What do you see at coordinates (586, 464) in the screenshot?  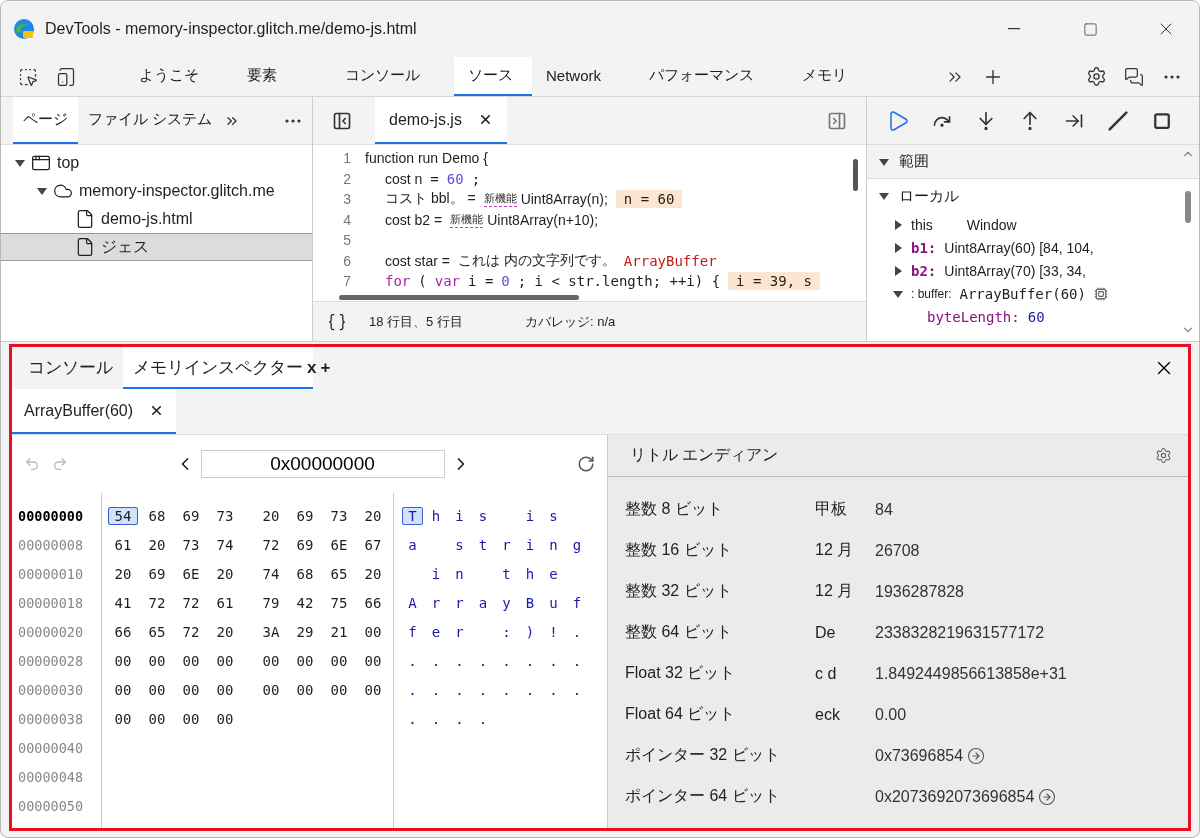 I see `refresh-icon` at bounding box center [586, 464].